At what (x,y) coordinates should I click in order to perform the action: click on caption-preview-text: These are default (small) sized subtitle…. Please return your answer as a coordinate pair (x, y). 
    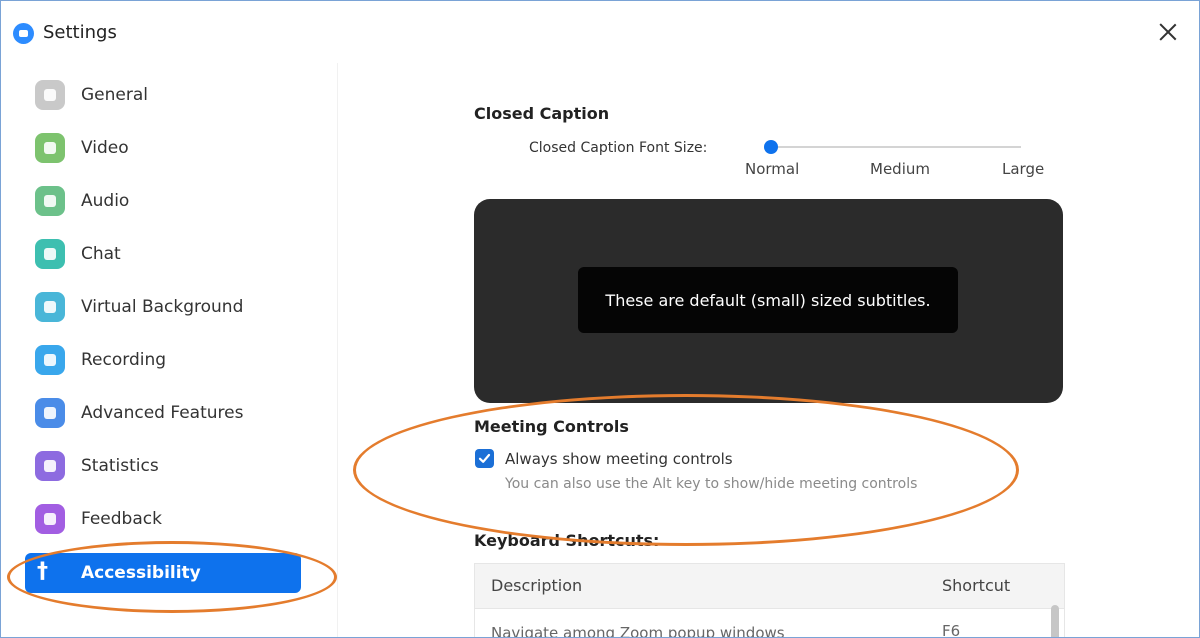
    Looking at the image, I should click on (768, 300).